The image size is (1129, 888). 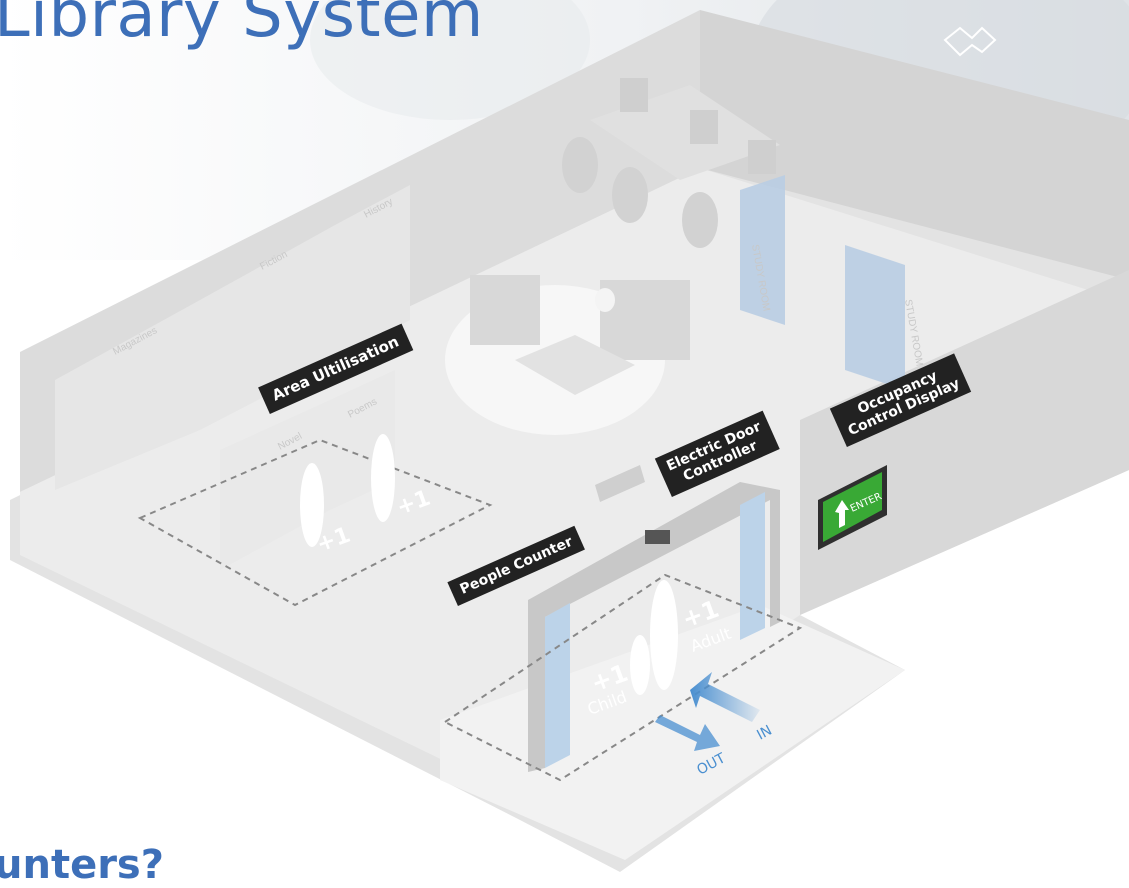 What do you see at coordinates (664, 635) in the screenshot?
I see `adult-silhouette` at bounding box center [664, 635].